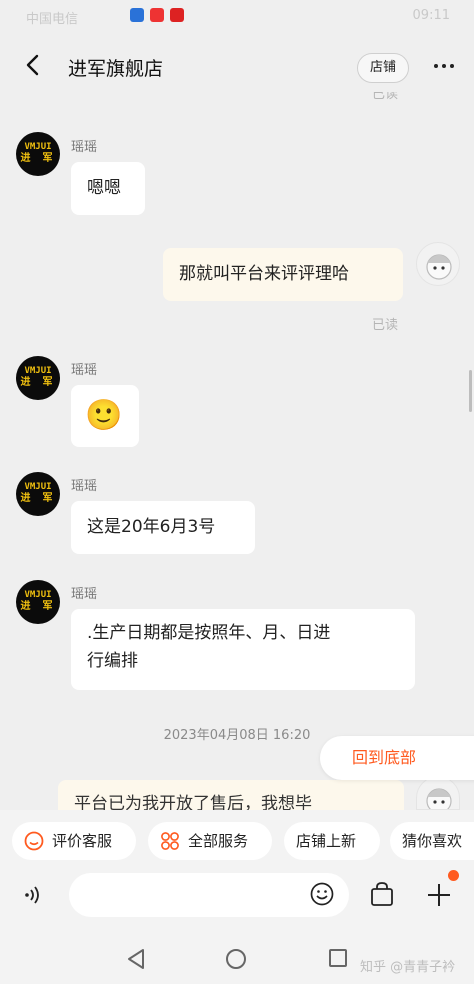  What do you see at coordinates (439, 895) in the screenshot?
I see `plus-icon` at bounding box center [439, 895].